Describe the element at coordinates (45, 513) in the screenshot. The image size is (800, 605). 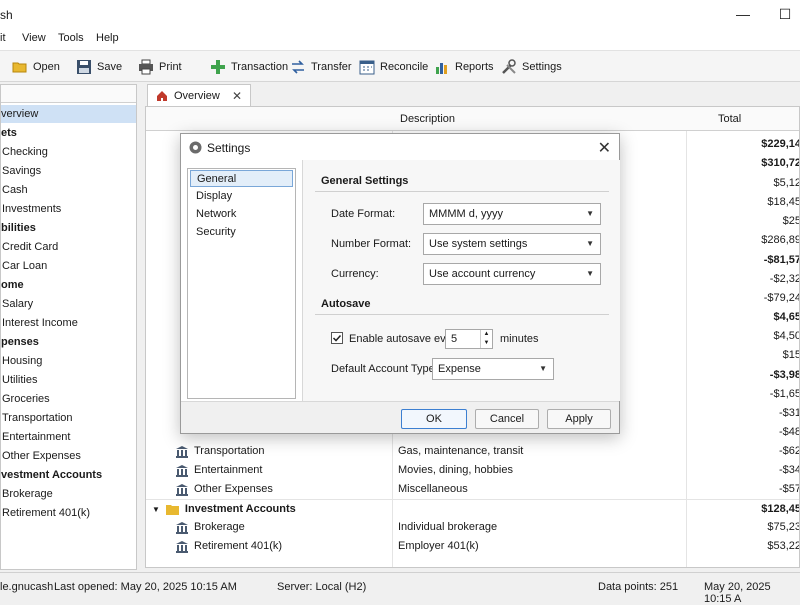
I see `tree-item: Retirement 401(k)` at that location.